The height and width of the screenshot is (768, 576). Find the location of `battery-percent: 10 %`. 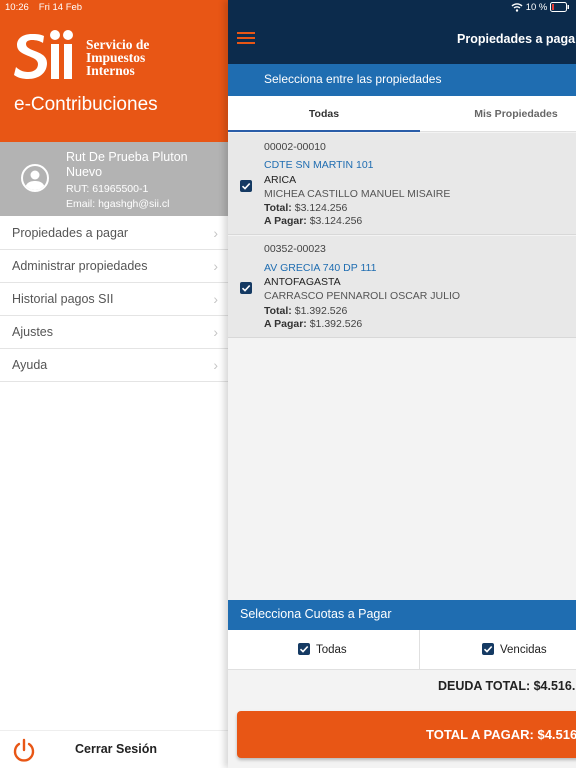

battery-percent: 10 % is located at coordinates (536, 7).